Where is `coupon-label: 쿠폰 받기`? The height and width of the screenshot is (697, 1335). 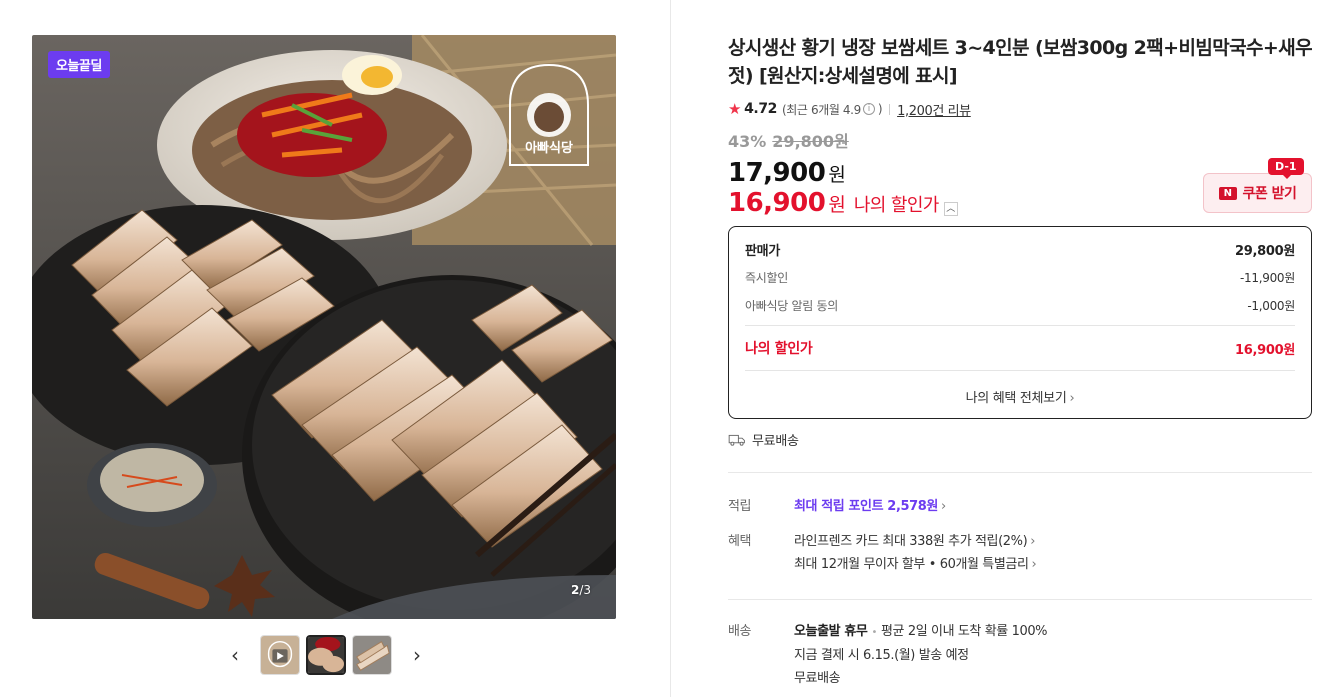
coupon-label: 쿠폰 받기 is located at coordinates (1269, 194).